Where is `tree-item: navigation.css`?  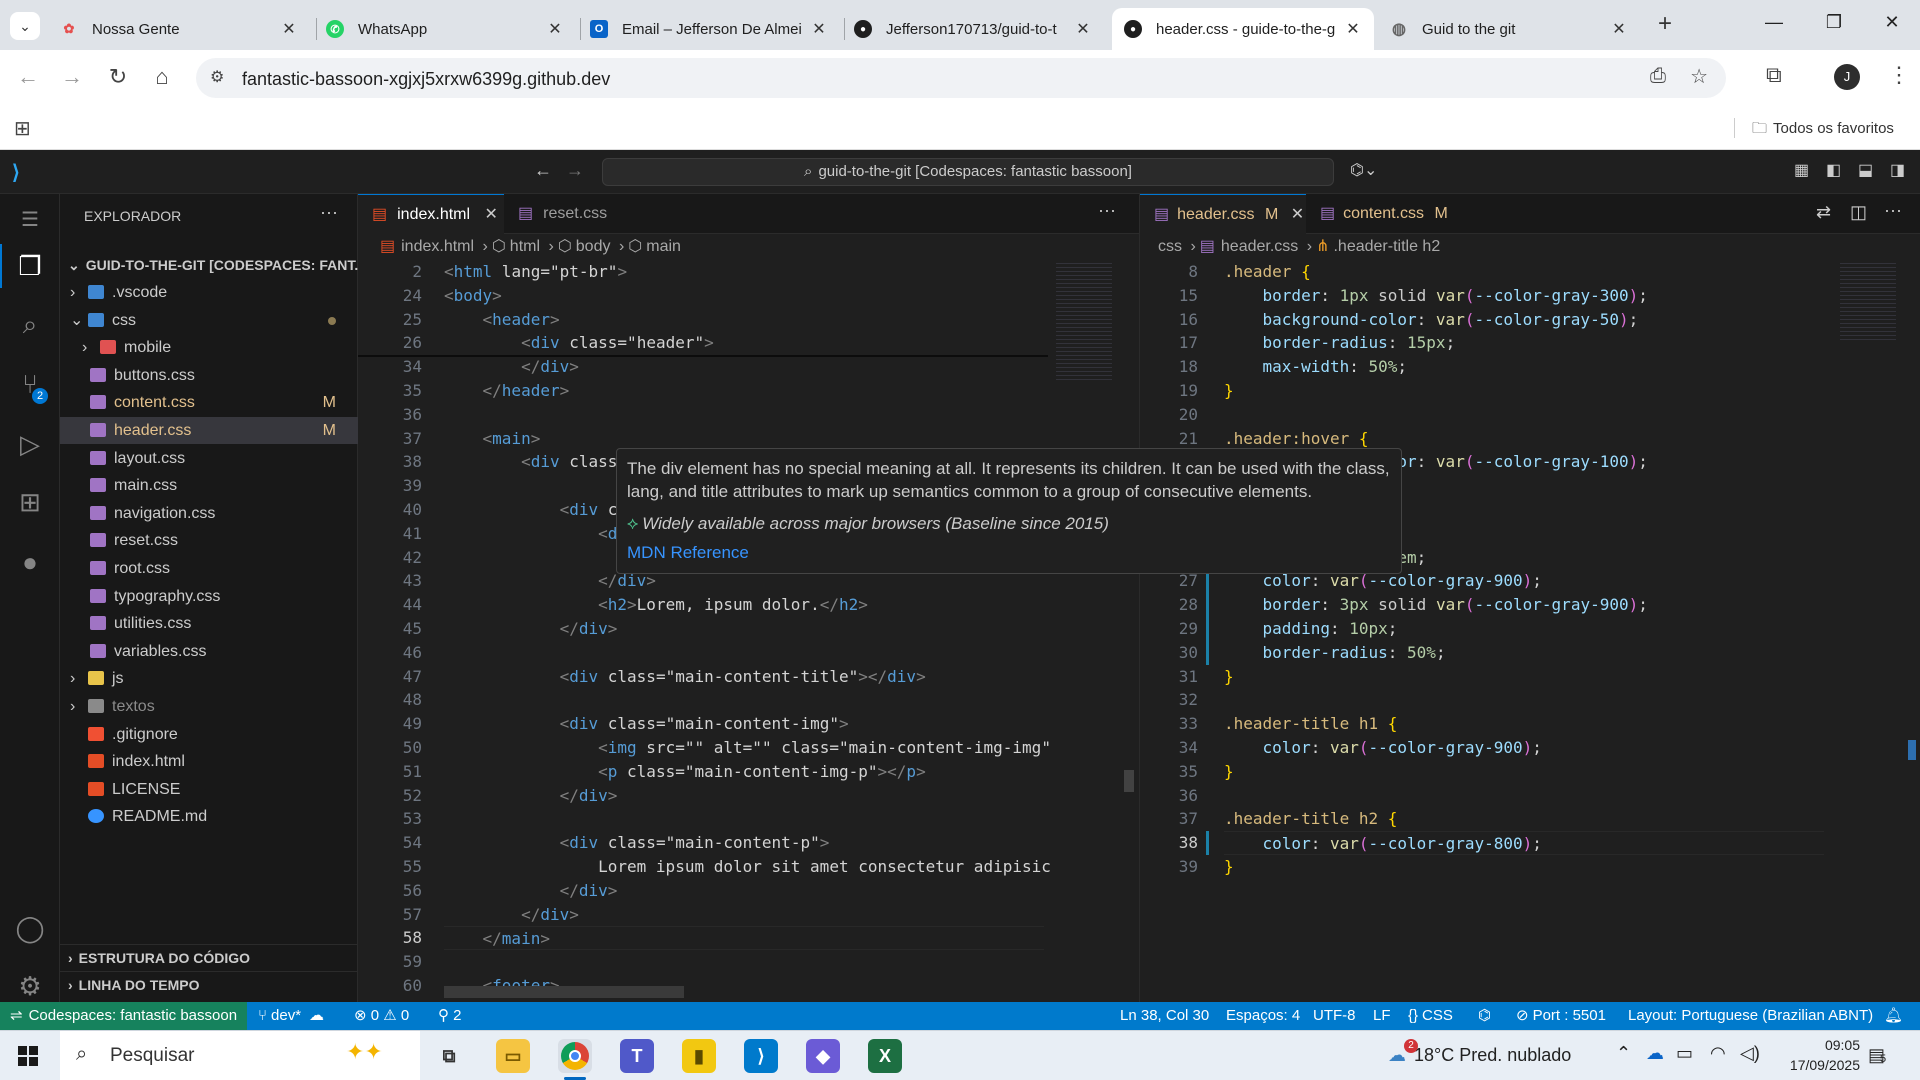 tree-item: navigation.css is located at coordinates (209, 513).